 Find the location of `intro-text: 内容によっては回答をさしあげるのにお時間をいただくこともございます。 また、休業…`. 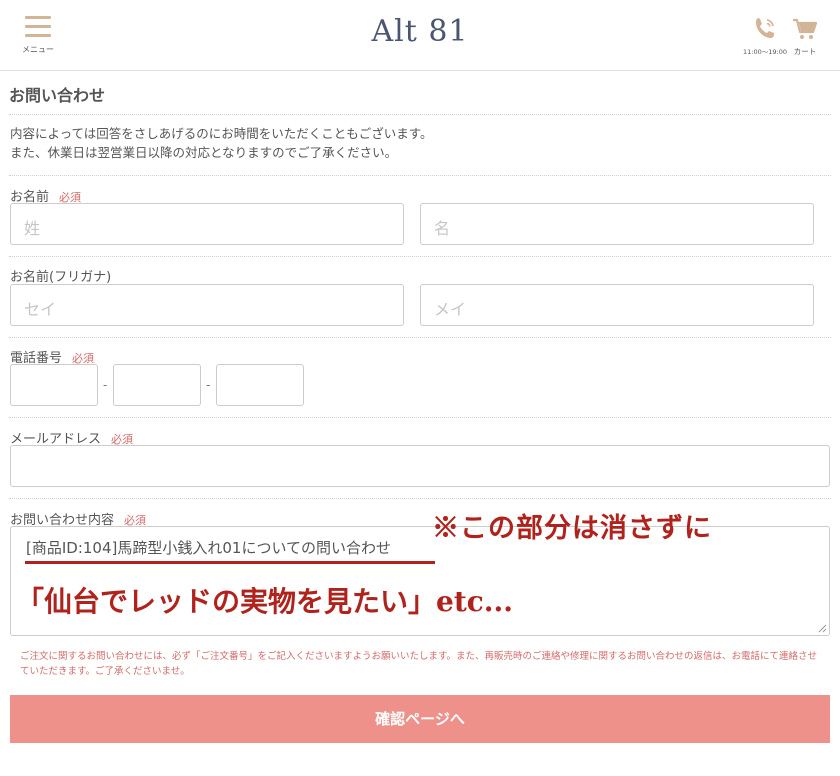

intro-text: 内容によっては回答をさしあげるのにお時間をいただくこともございます。 また、休業… is located at coordinates (221, 143).